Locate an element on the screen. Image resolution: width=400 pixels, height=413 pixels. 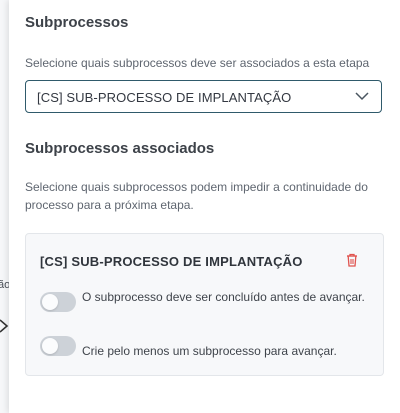
subprocess-select-value: [CS] SUB-PROCESSO DE IMPLANTAÇÃO is located at coordinates (164, 97).